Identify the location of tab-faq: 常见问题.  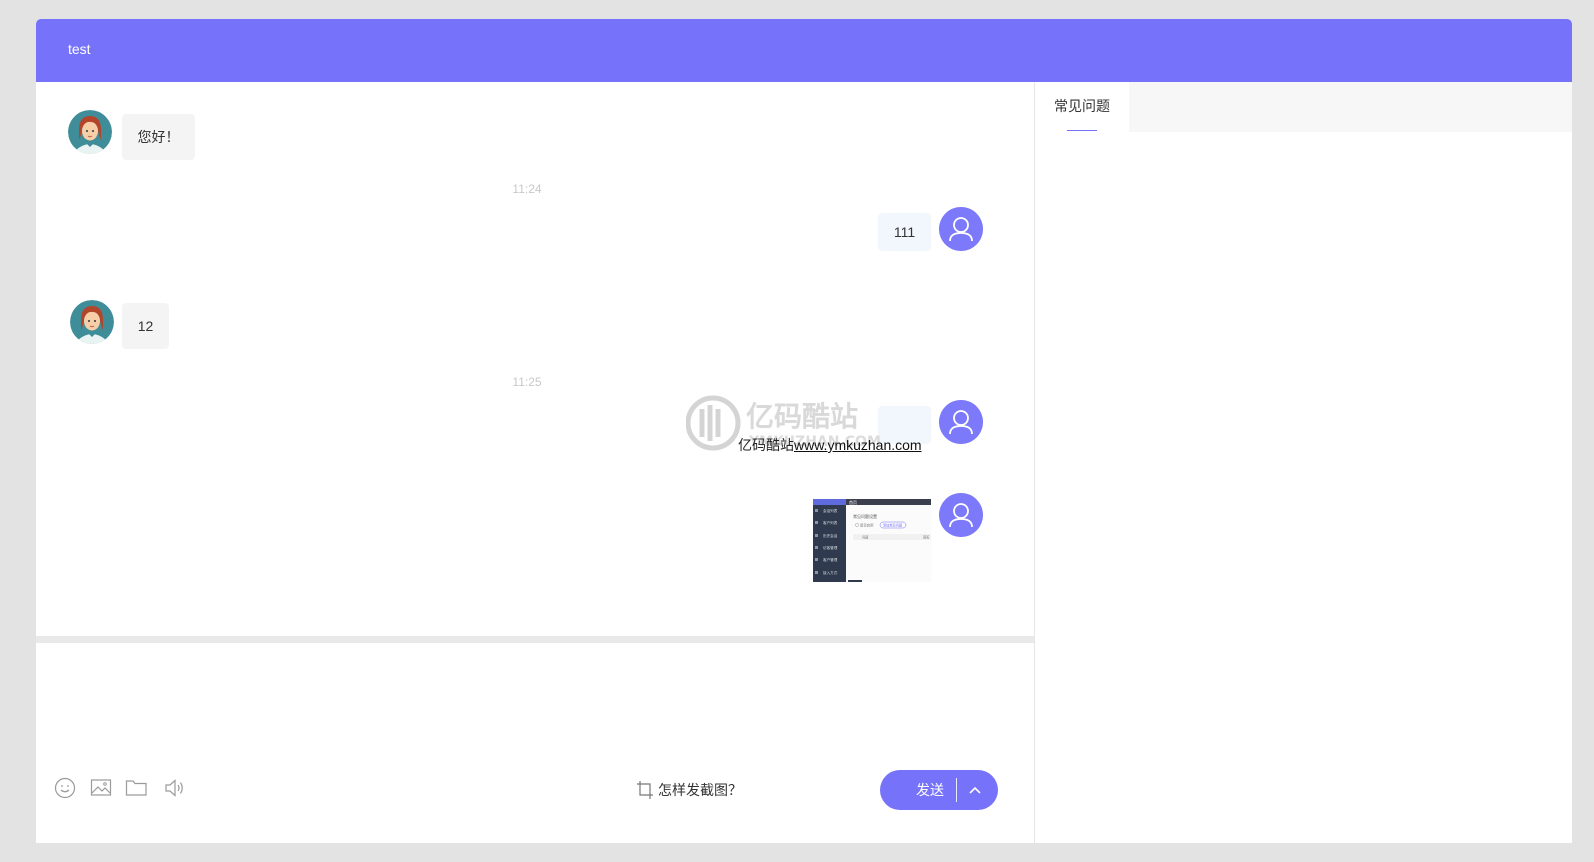
(1082, 107).